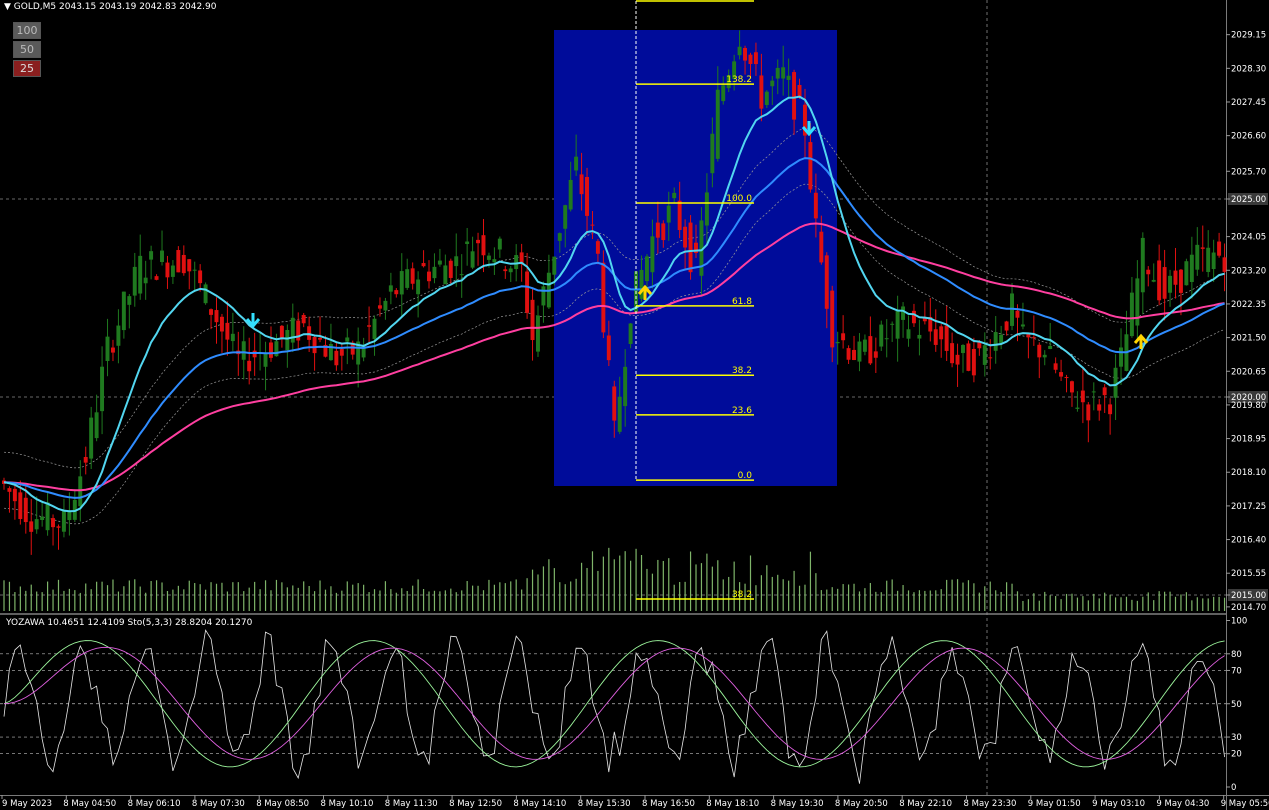 The height and width of the screenshot is (810, 1269). Describe the element at coordinates (218, 804) in the screenshot. I see `time-tick-label: 8 May 07:30` at that location.